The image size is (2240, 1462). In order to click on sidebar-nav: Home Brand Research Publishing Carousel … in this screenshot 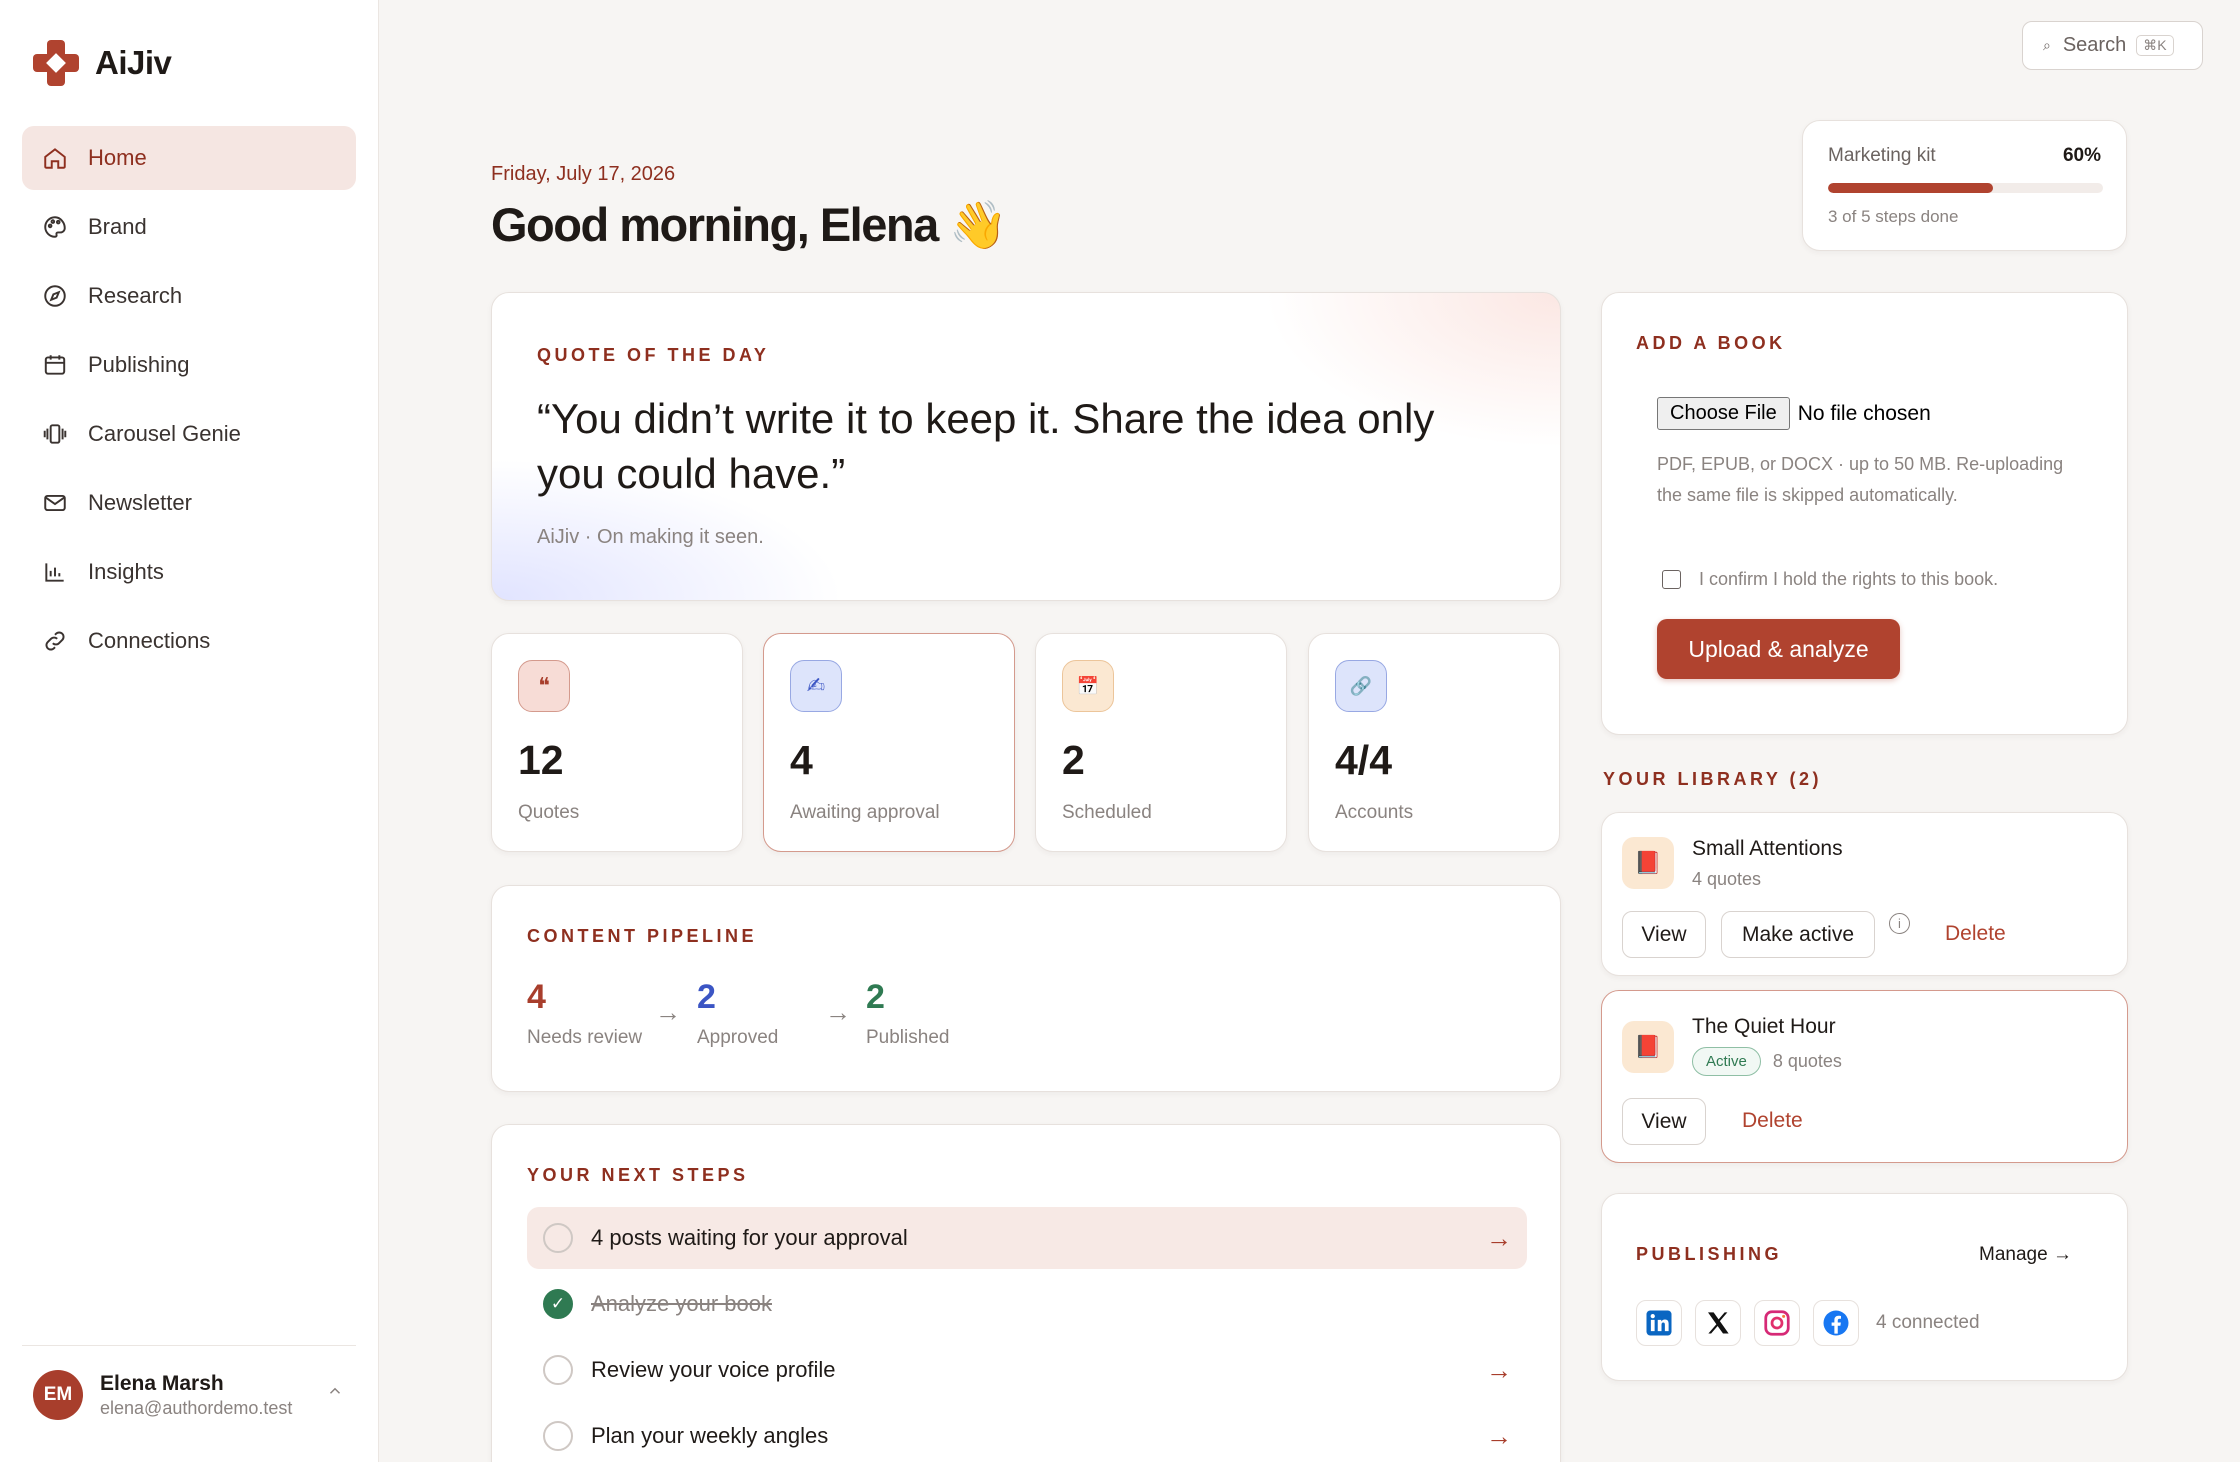, I will do `click(189, 402)`.